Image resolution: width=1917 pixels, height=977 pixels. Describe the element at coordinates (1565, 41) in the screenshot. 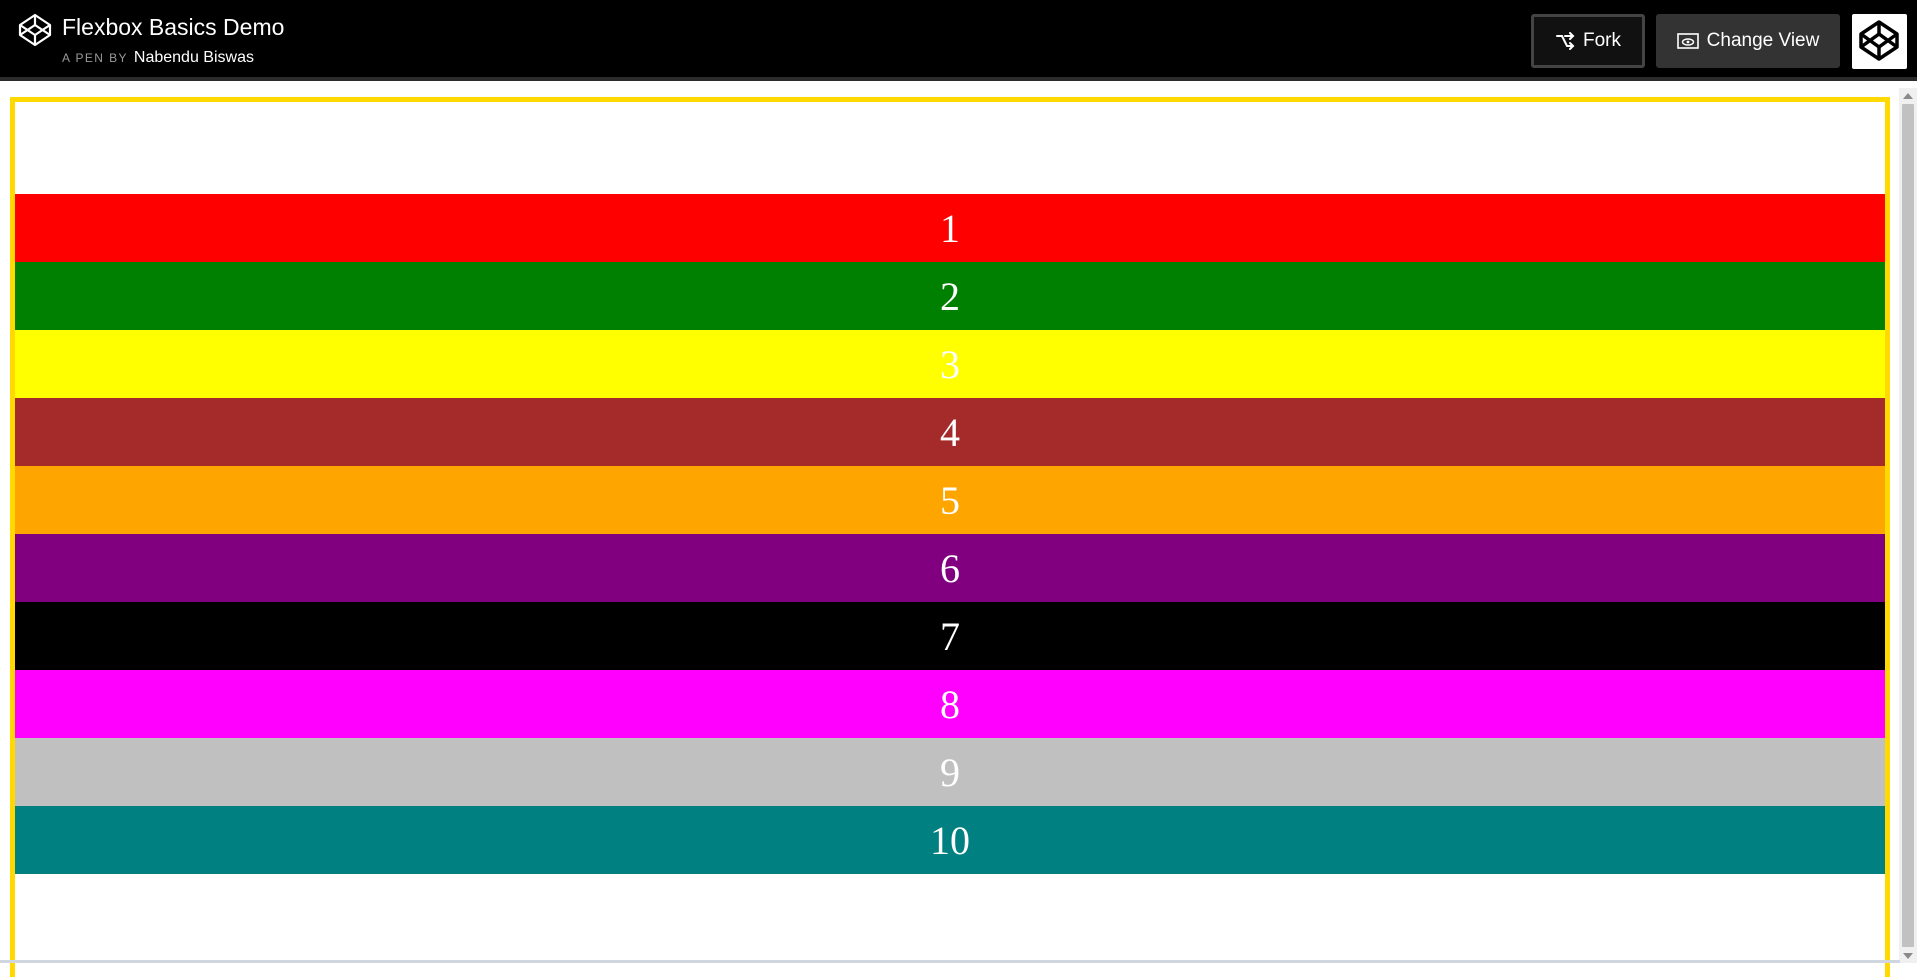

I see `fork-icon` at that location.